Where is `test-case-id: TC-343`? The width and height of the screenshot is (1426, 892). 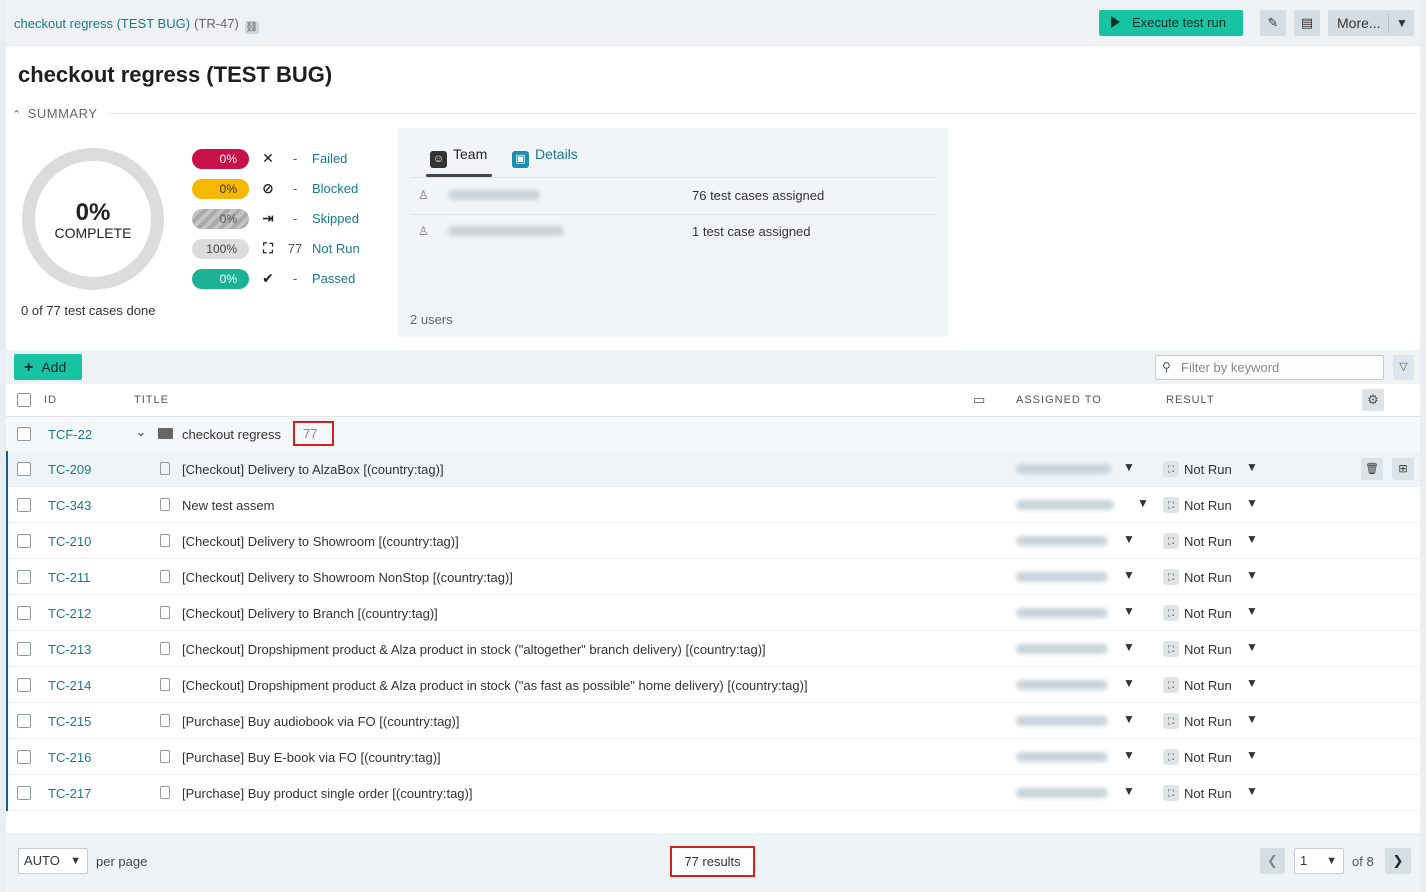
test-case-id: TC-343 is located at coordinates (69, 505).